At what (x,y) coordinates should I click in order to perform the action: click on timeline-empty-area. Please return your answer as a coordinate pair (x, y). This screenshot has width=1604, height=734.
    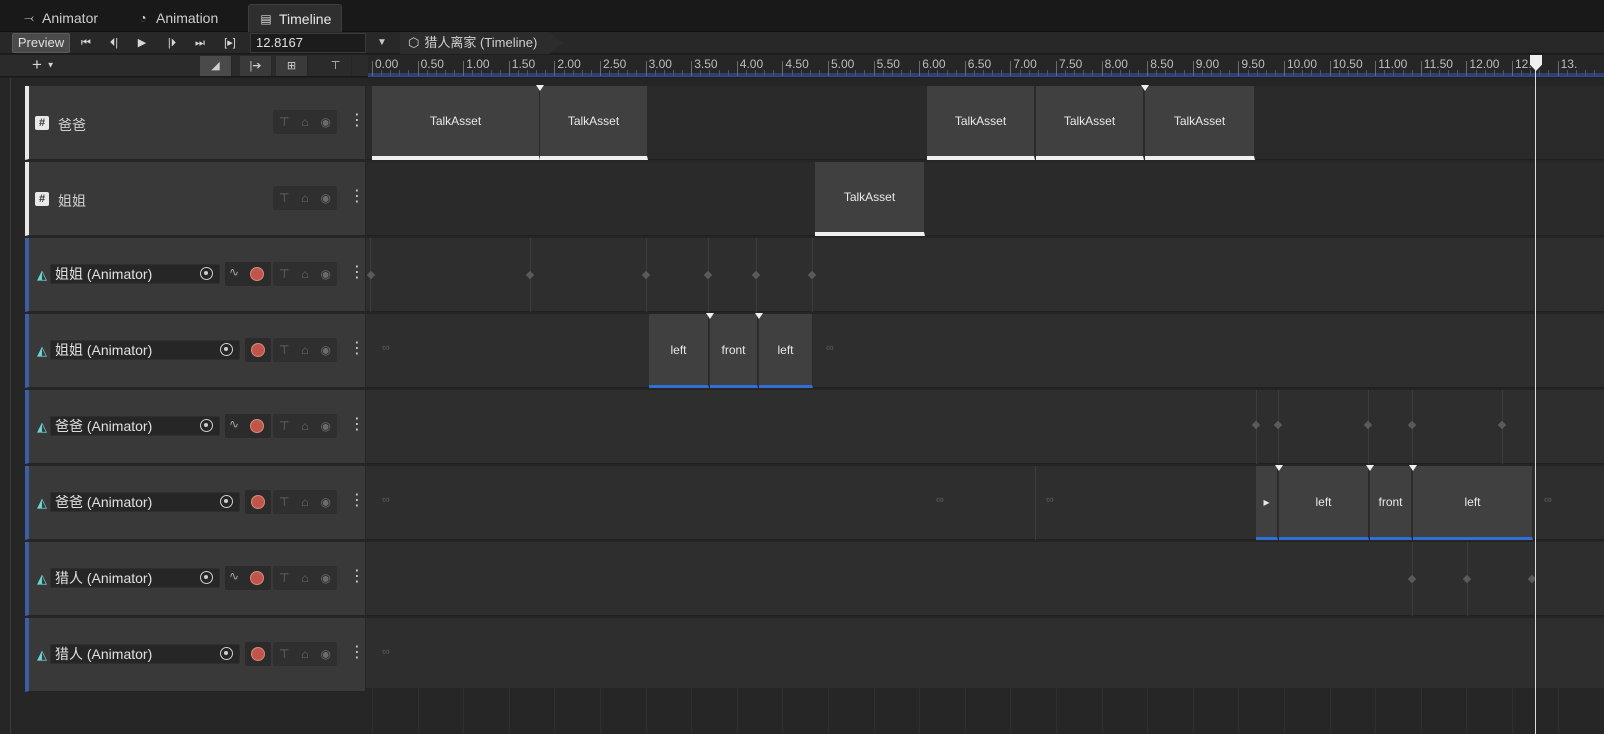
    Looking at the image, I should click on (985, 711).